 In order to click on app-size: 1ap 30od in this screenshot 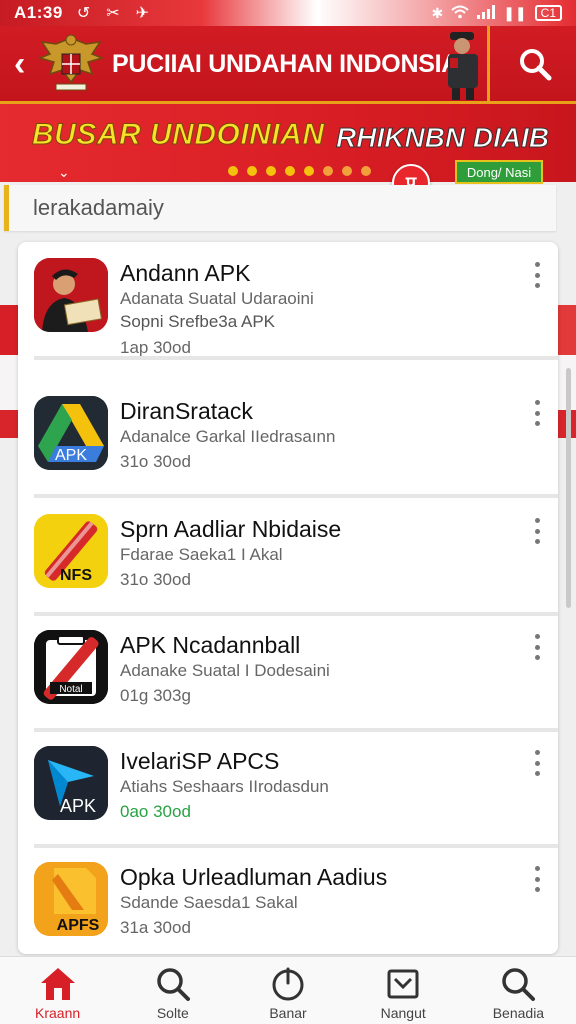, I will do `click(155, 347)`.